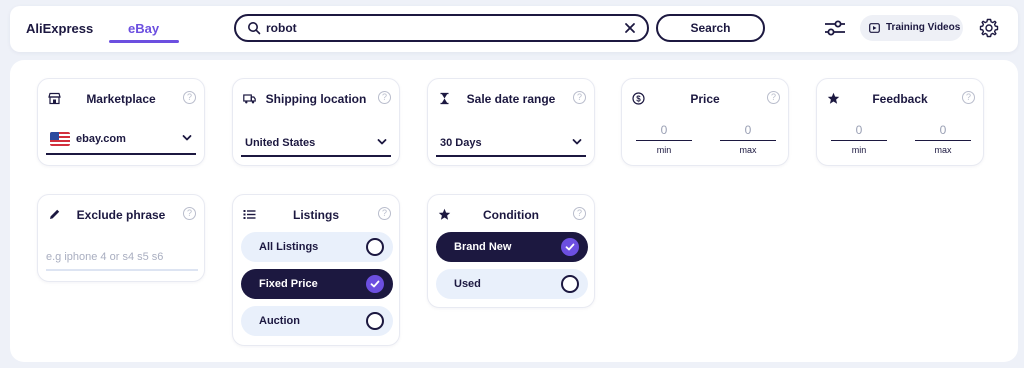 The image size is (1024, 368). I want to click on option-label: Used, so click(467, 284).